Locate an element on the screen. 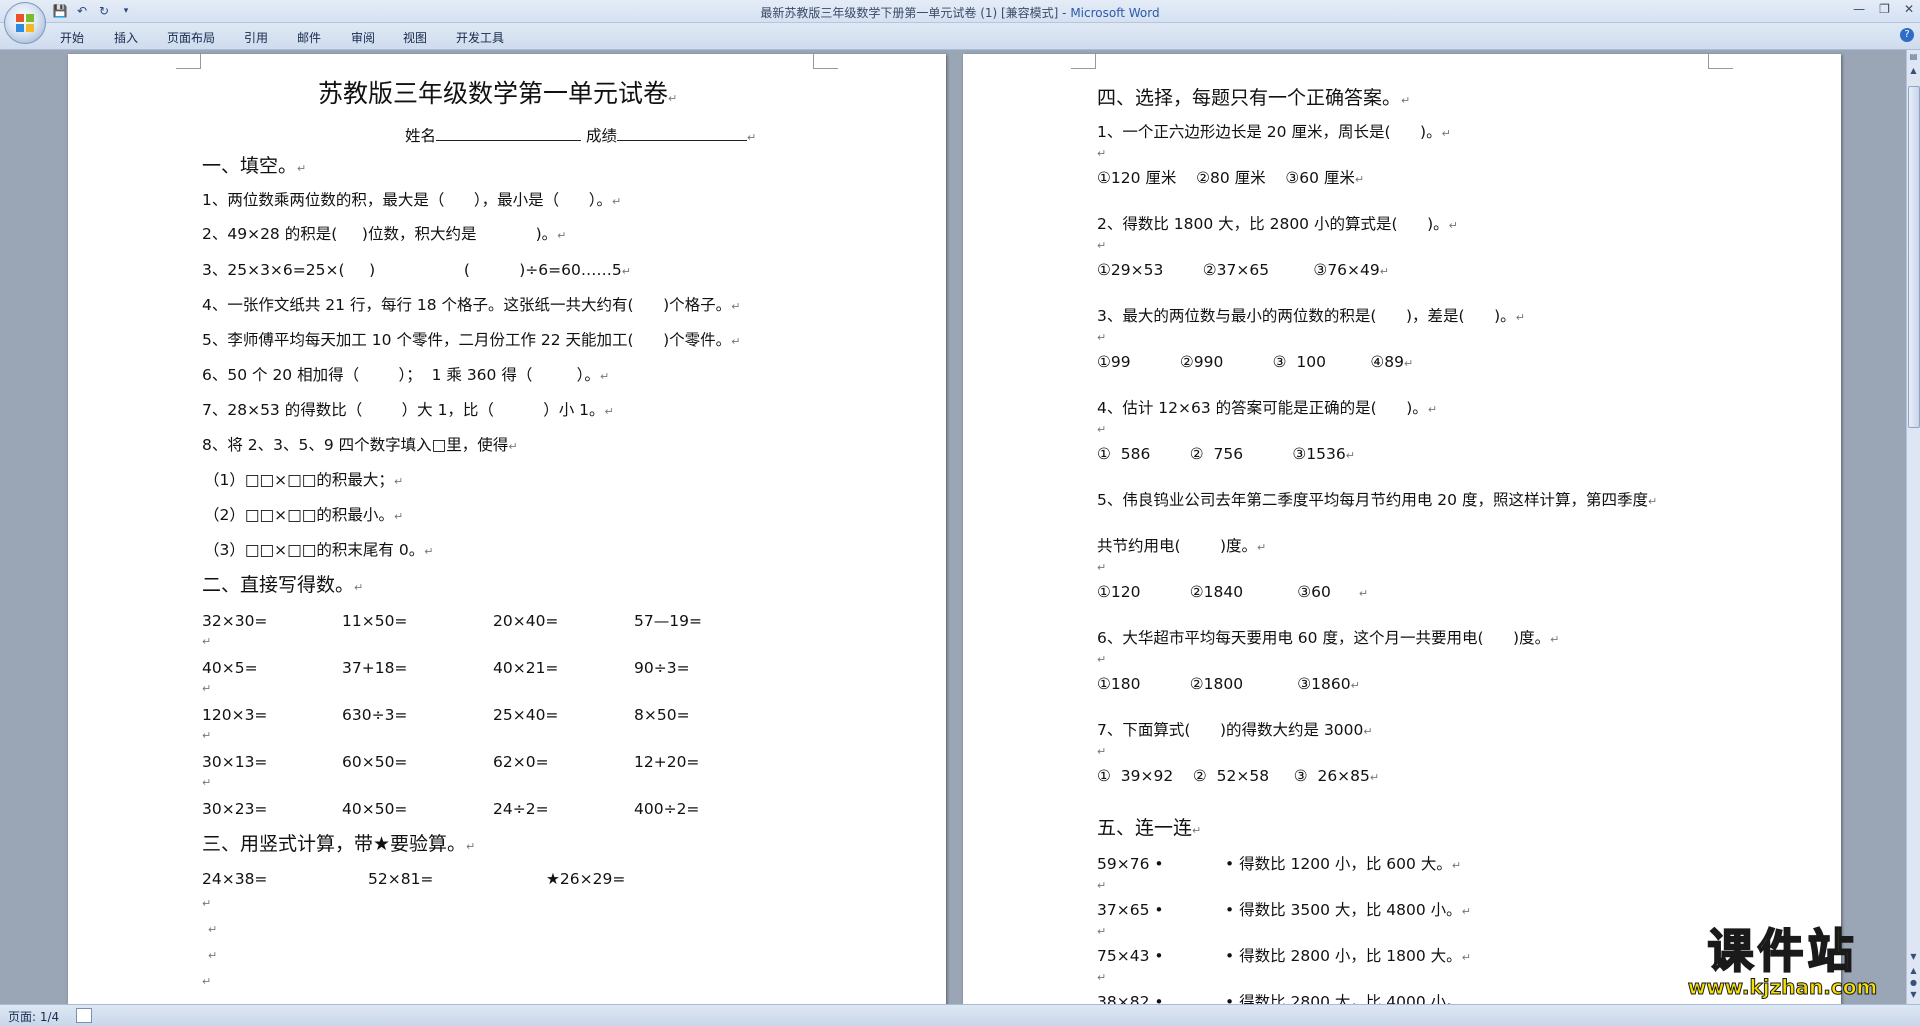 The width and height of the screenshot is (1920, 1026). tab-insert: 插入 is located at coordinates (126, 37).